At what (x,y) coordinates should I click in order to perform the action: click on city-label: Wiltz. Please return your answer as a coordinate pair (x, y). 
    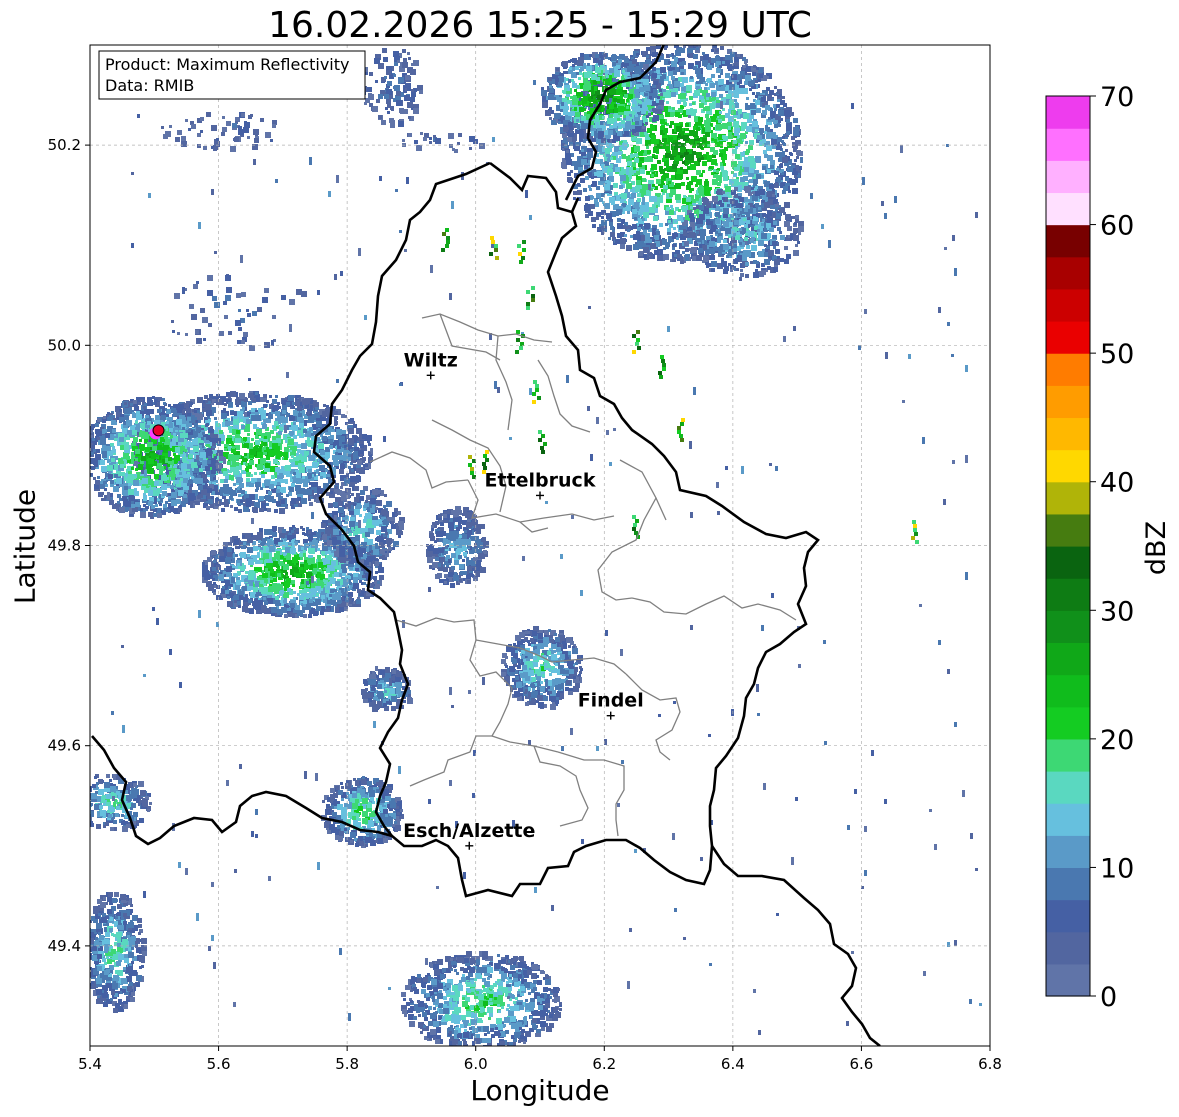
    Looking at the image, I should click on (431, 360).